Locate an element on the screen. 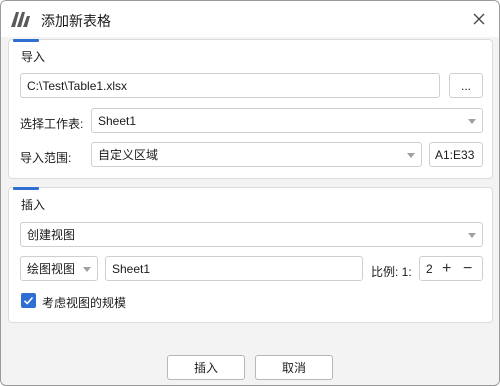 This screenshot has width=500, height=386. checkmark-icon is located at coordinates (28, 300).